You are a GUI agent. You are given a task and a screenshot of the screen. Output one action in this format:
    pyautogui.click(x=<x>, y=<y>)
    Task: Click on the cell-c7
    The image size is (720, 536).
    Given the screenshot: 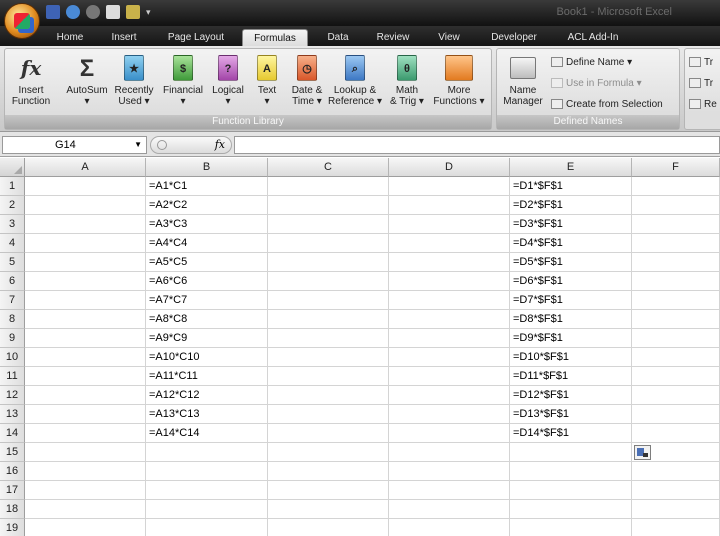 What is the action you would take?
    pyautogui.click(x=328, y=300)
    